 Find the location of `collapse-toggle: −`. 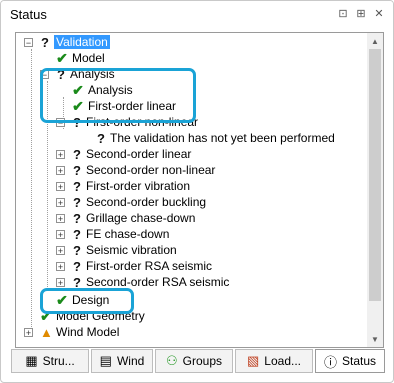

collapse-toggle: − is located at coordinates (28, 43).